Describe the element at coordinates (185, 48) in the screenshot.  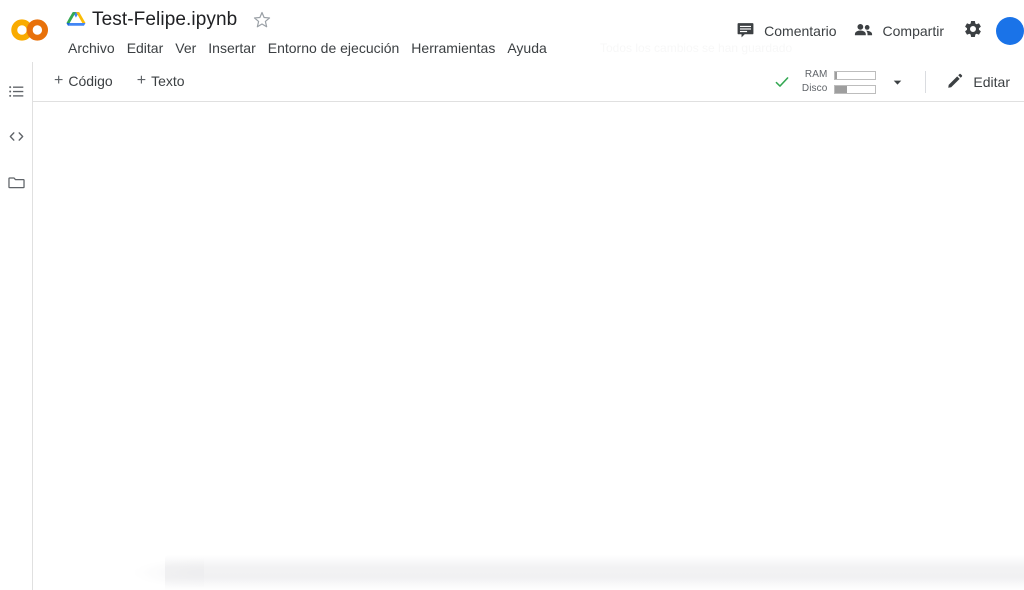
I see `menu-ver: Ver` at that location.